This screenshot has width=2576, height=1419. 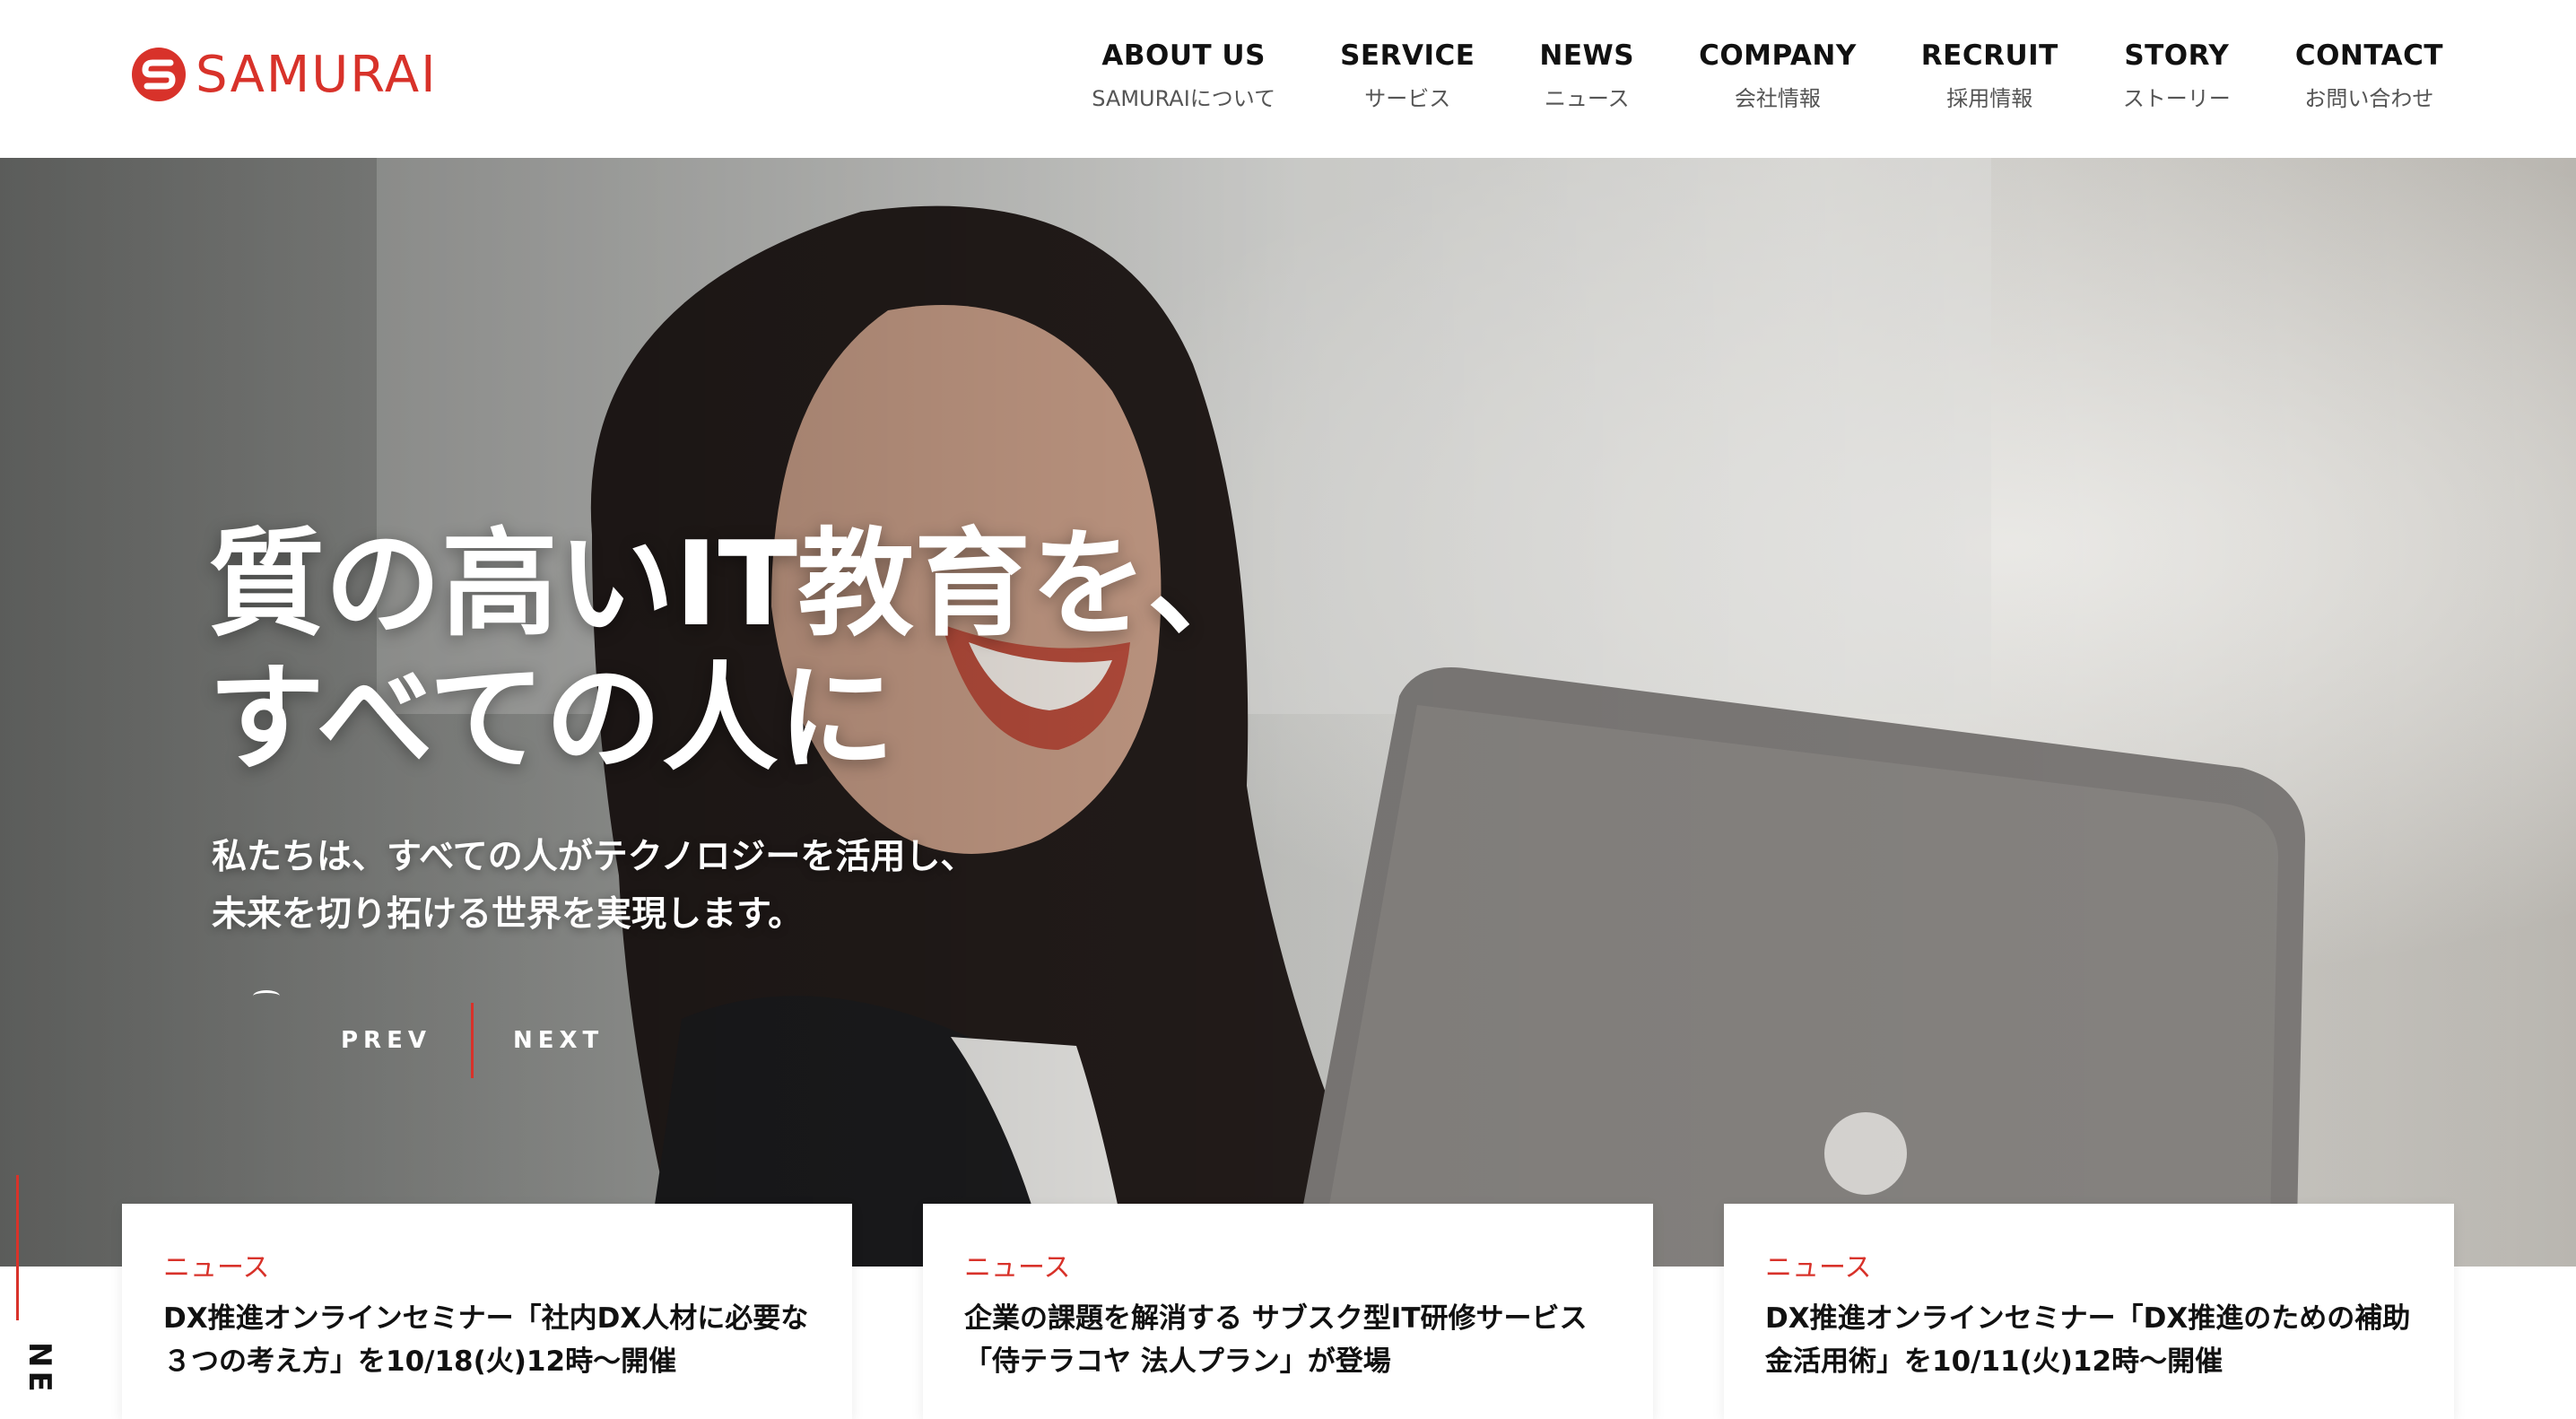 I want to click on nav-about-us-jp: SAMURAIについて, so click(x=1184, y=98).